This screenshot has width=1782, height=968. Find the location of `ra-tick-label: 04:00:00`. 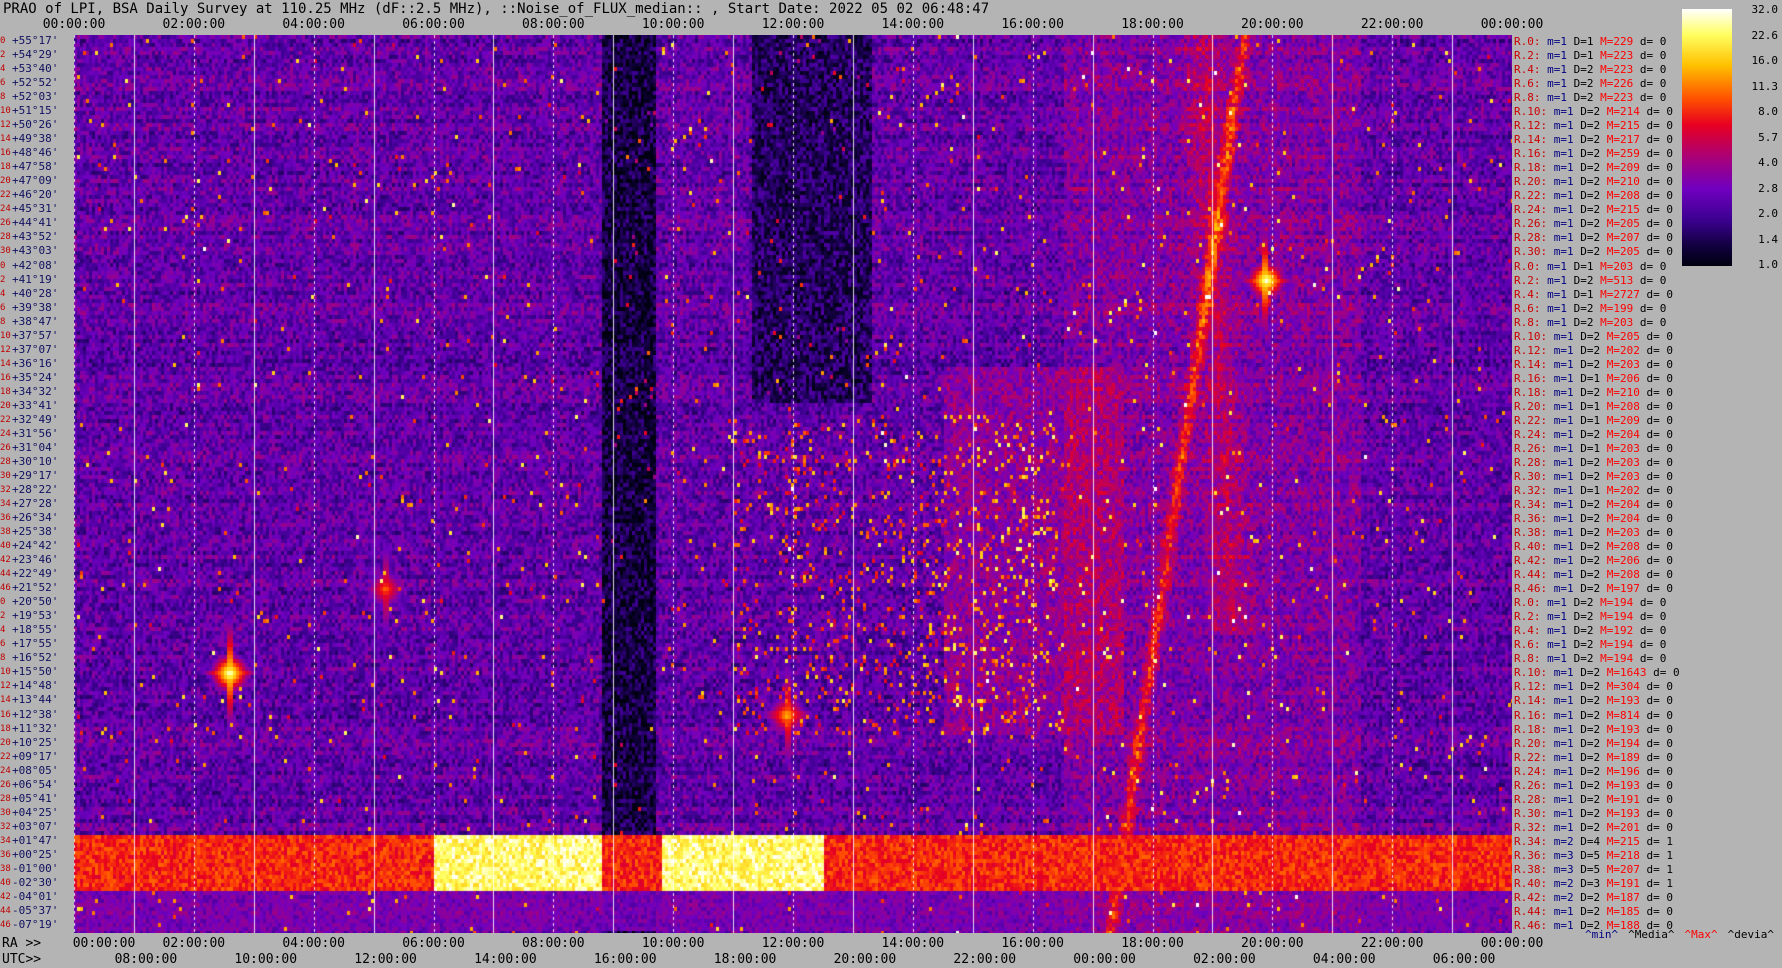

ra-tick-label: 04:00:00 is located at coordinates (313, 943).